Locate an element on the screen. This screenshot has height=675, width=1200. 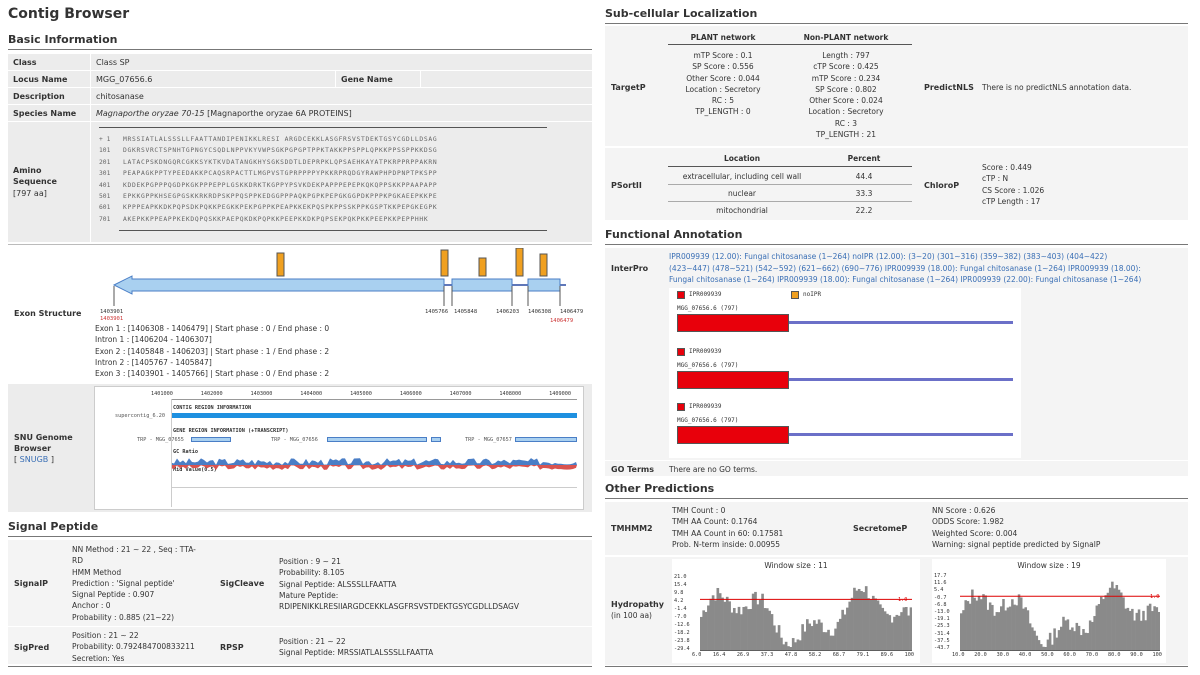
snu-trp-2: TRP - MGG_07656 is located at coordinates (294, 440).